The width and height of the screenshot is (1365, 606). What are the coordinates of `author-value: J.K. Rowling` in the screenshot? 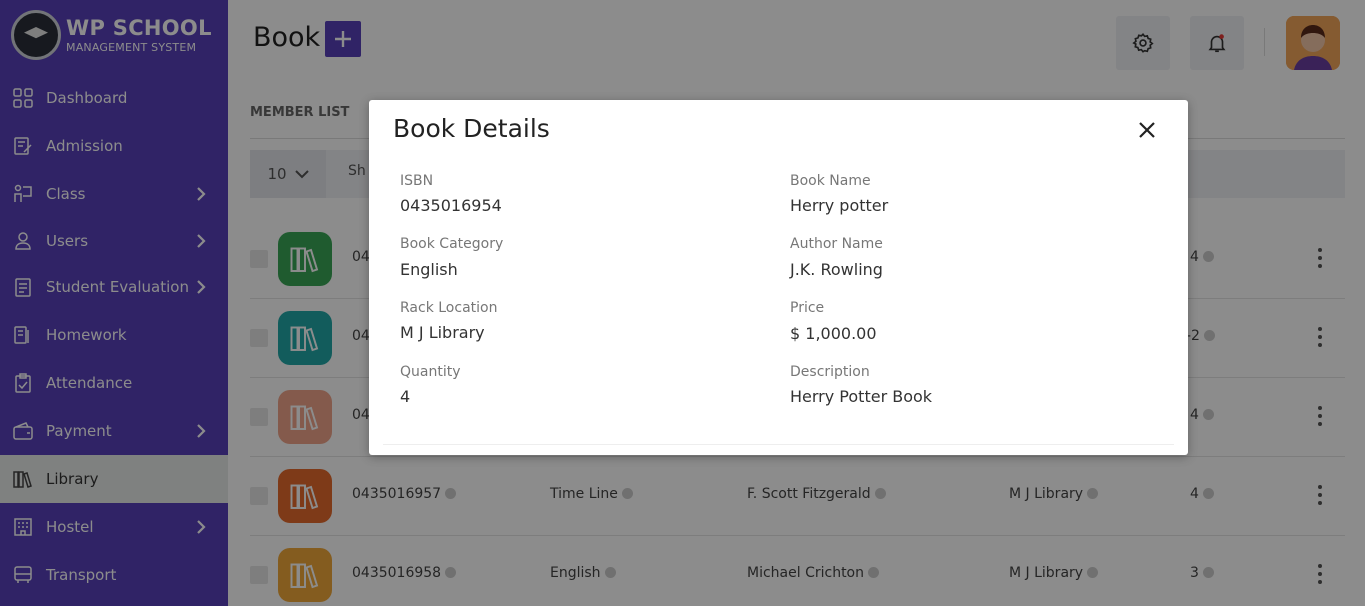 It's located at (836, 269).